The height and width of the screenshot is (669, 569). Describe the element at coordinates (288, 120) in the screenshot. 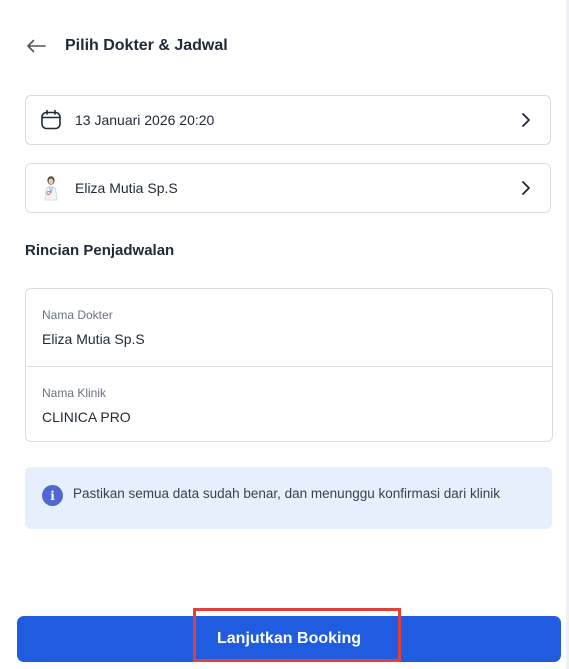

I see `schedule-selector: 13 Januari 2026 20:20` at that location.